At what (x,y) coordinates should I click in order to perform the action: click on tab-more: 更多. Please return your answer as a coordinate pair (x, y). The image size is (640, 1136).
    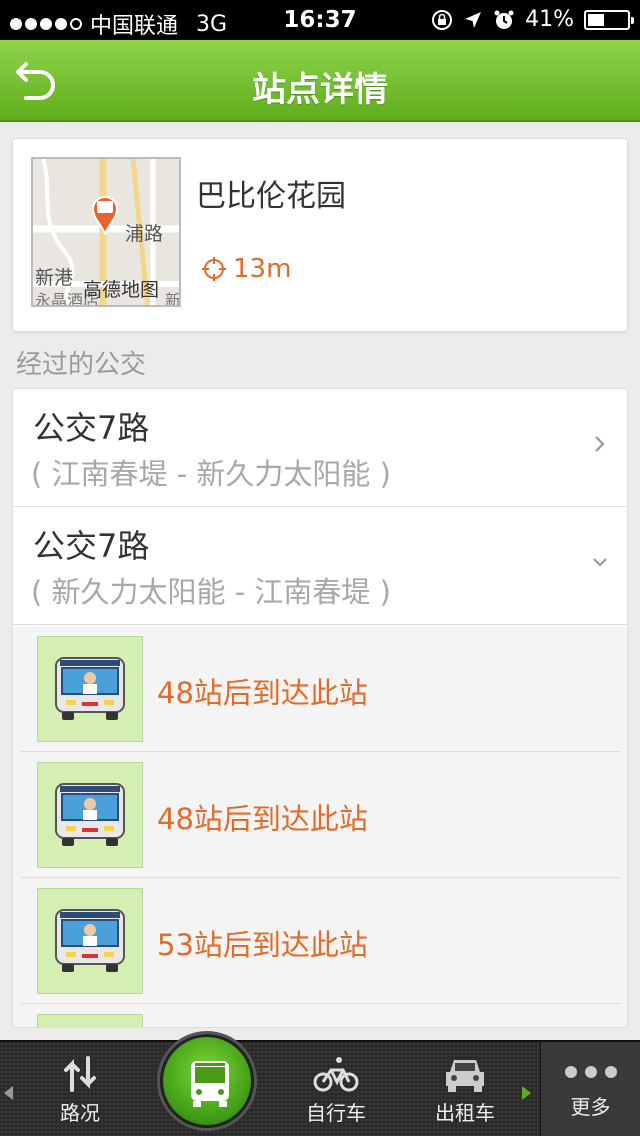
    Looking at the image, I should click on (590, 1089).